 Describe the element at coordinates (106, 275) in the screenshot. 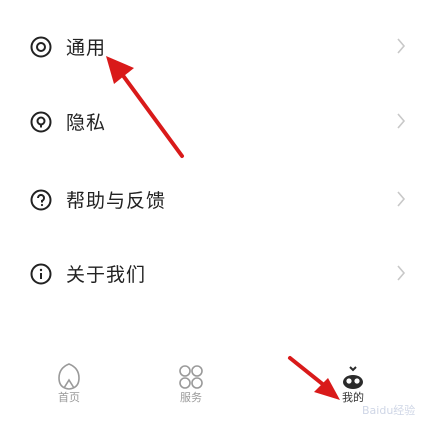

I see `menu-item-label: 关于我们` at that location.